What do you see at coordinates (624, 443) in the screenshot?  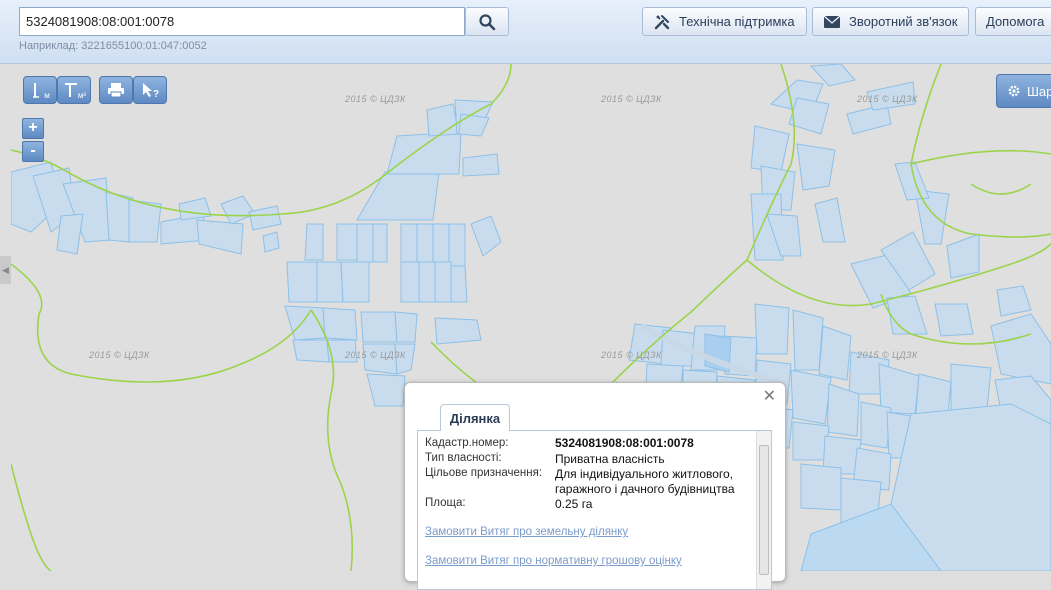 I see `cadastral-number-value: 5324081908:08:001:0078` at bounding box center [624, 443].